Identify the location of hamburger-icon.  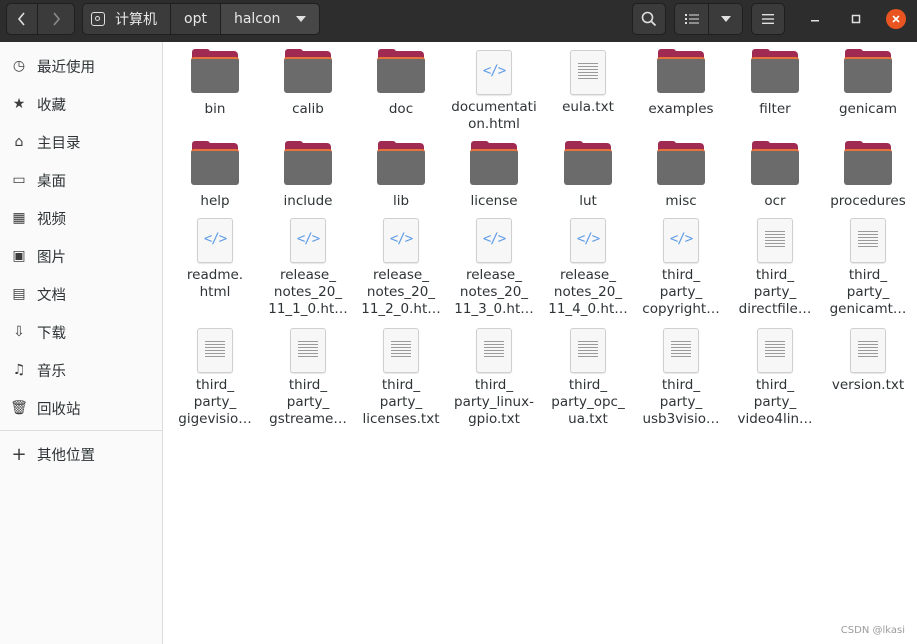
(768, 19).